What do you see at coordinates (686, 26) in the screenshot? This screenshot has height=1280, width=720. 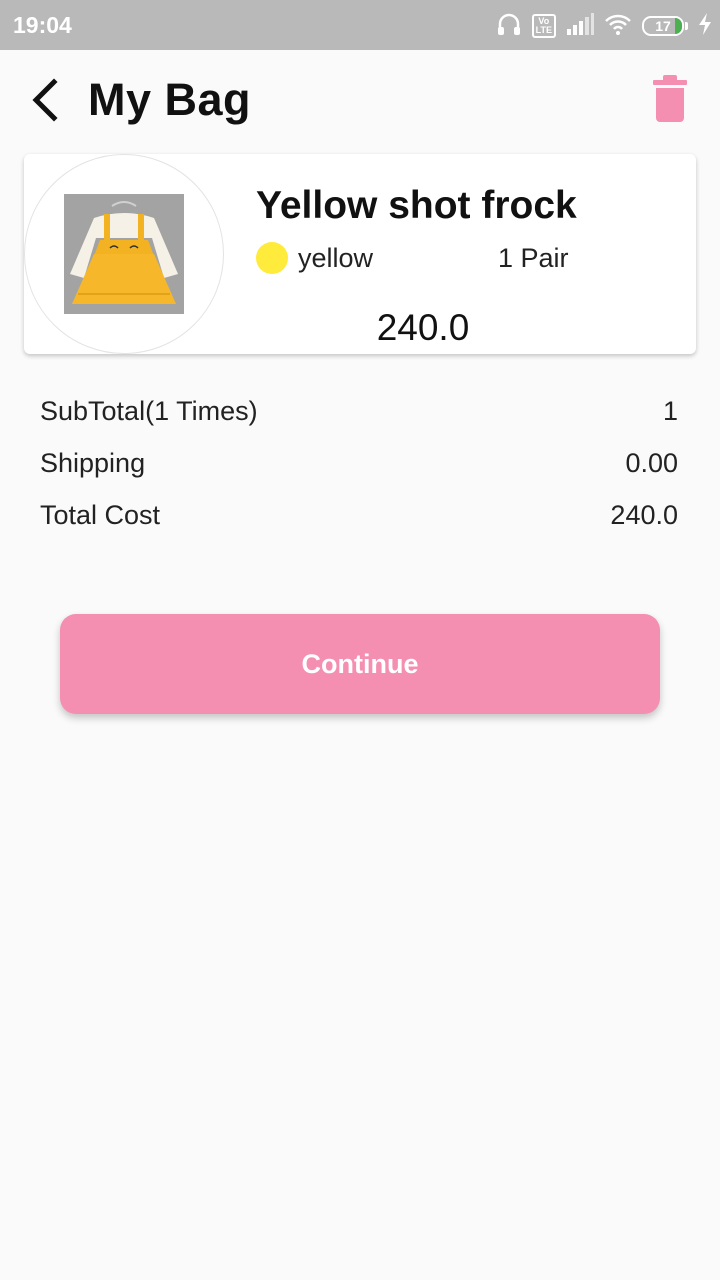 I see `battery-tip` at bounding box center [686, 26].